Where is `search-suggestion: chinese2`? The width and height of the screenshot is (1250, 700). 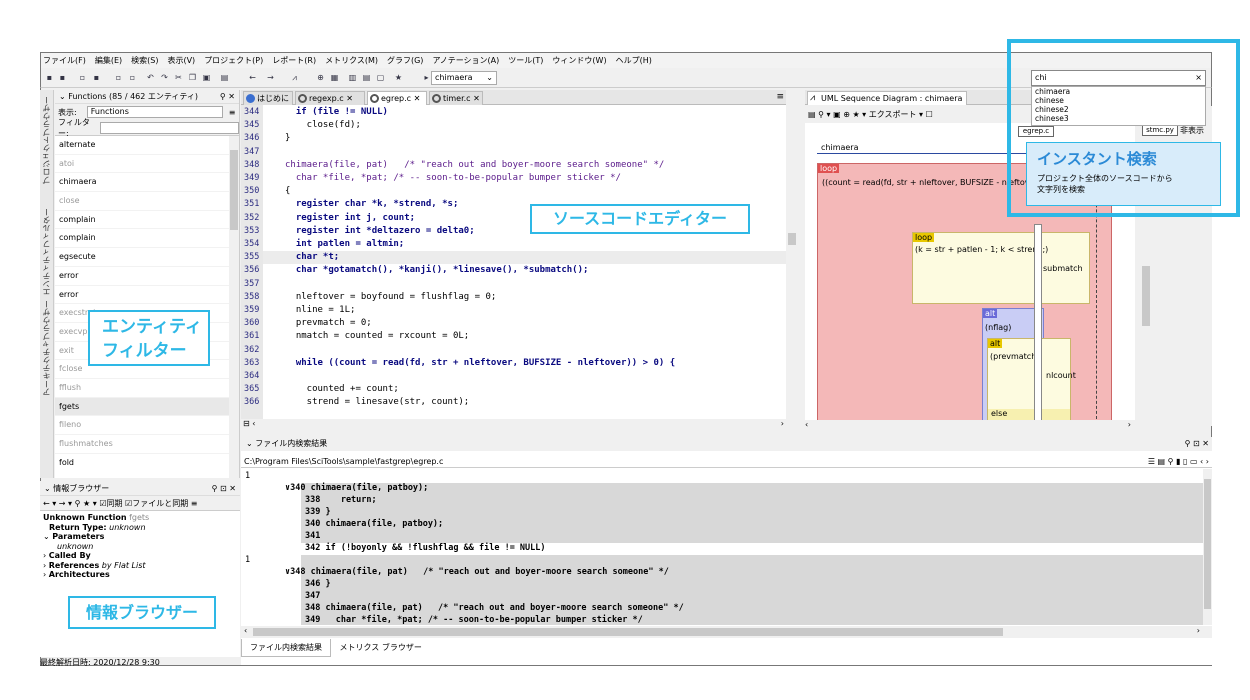
search-suggestion: chinese2 is located at coordinates (1120, 109).